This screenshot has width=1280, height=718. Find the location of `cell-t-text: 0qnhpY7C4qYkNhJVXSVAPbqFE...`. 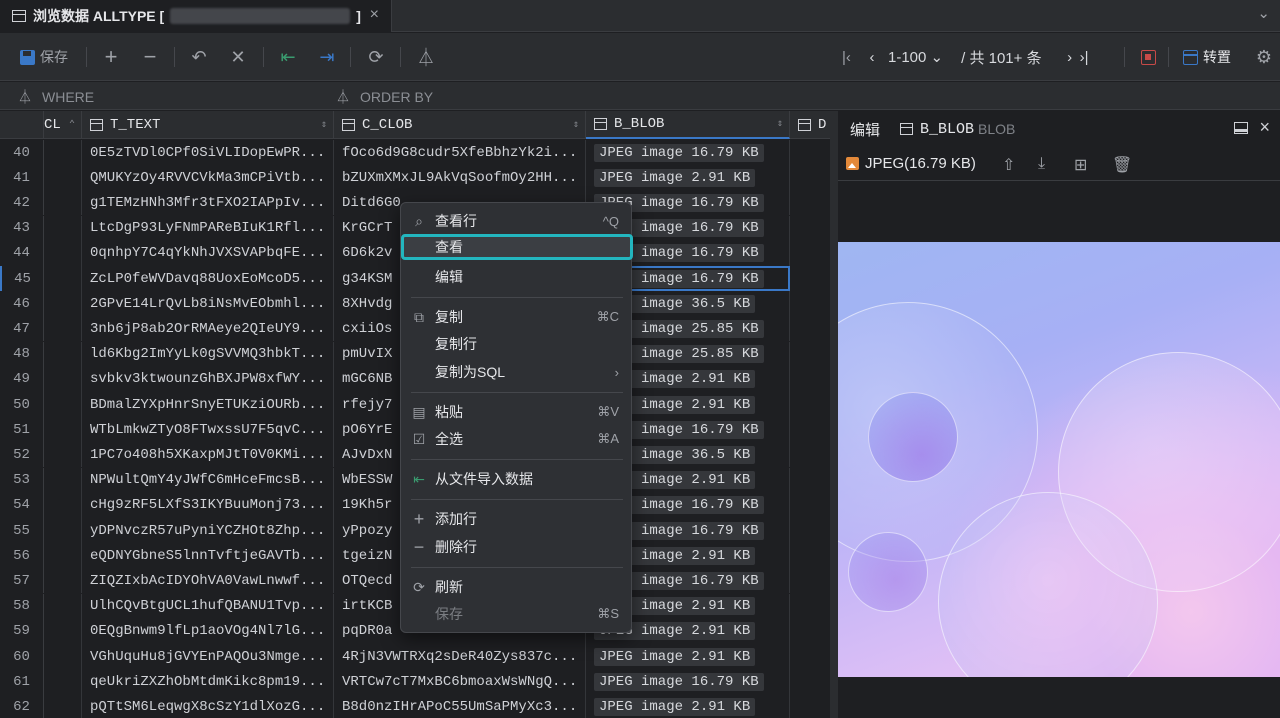

cell-t-text: 0qnhpY7C4qYkNhJVXSVAPbqFE... is located at coordinates (208, 253).